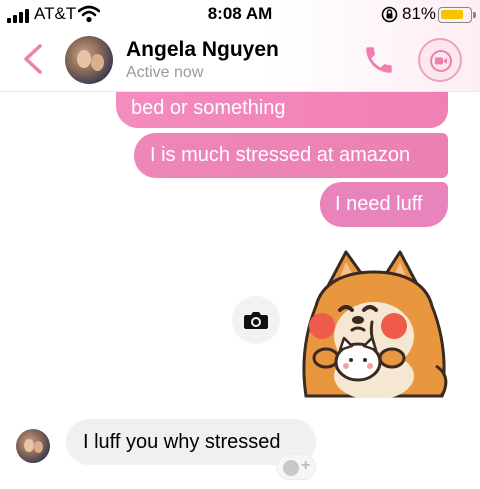 This screenshot has height=489, width=480. What do you see at coordinates (457, 15) in the screenshot?
I see `battery-icon` at bounding box center [457, 15].